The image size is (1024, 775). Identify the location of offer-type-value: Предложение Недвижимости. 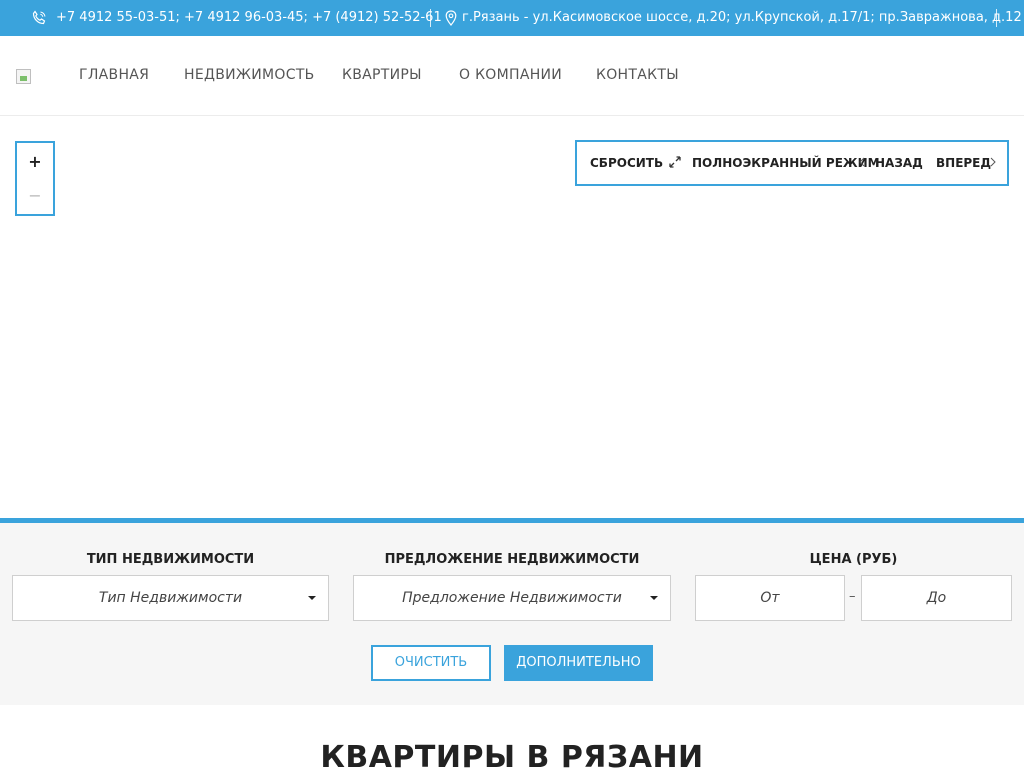
(512, 598).